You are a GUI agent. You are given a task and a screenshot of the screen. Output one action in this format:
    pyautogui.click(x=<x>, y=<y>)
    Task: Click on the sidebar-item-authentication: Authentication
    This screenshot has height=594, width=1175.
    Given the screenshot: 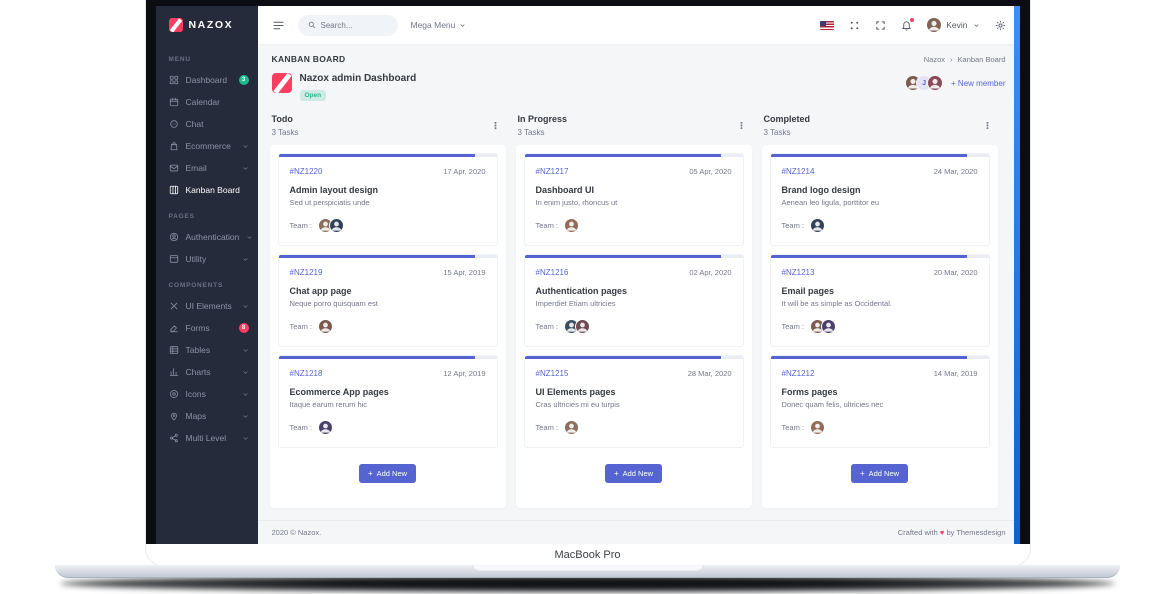 What is the action you would take?
    pyautogui.click(x=207, y=237)
    